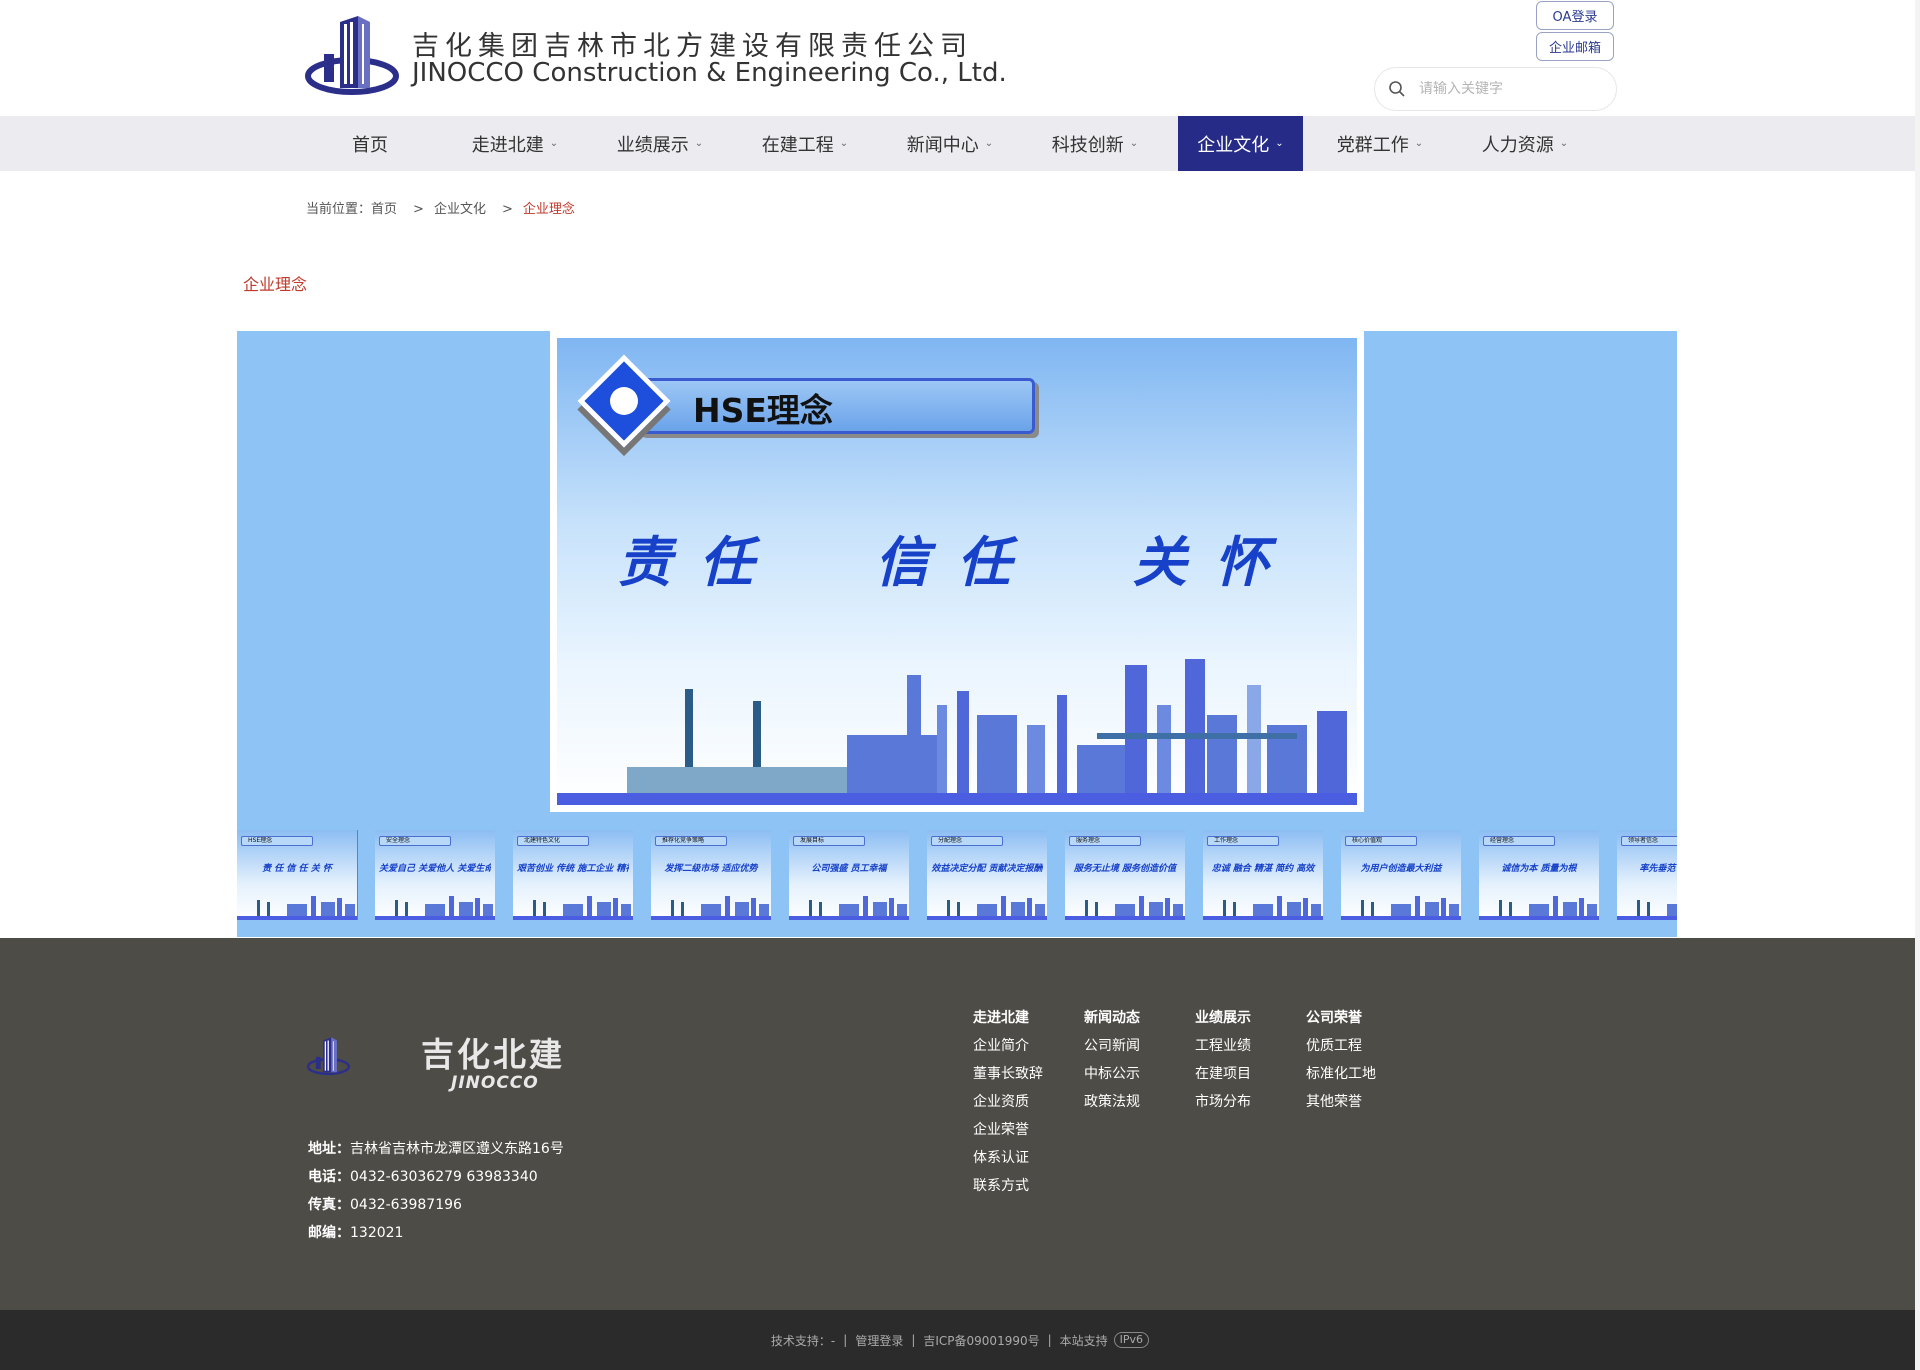  I want to click on footer-column-head: 新闻动态, so click(1112, 1024).